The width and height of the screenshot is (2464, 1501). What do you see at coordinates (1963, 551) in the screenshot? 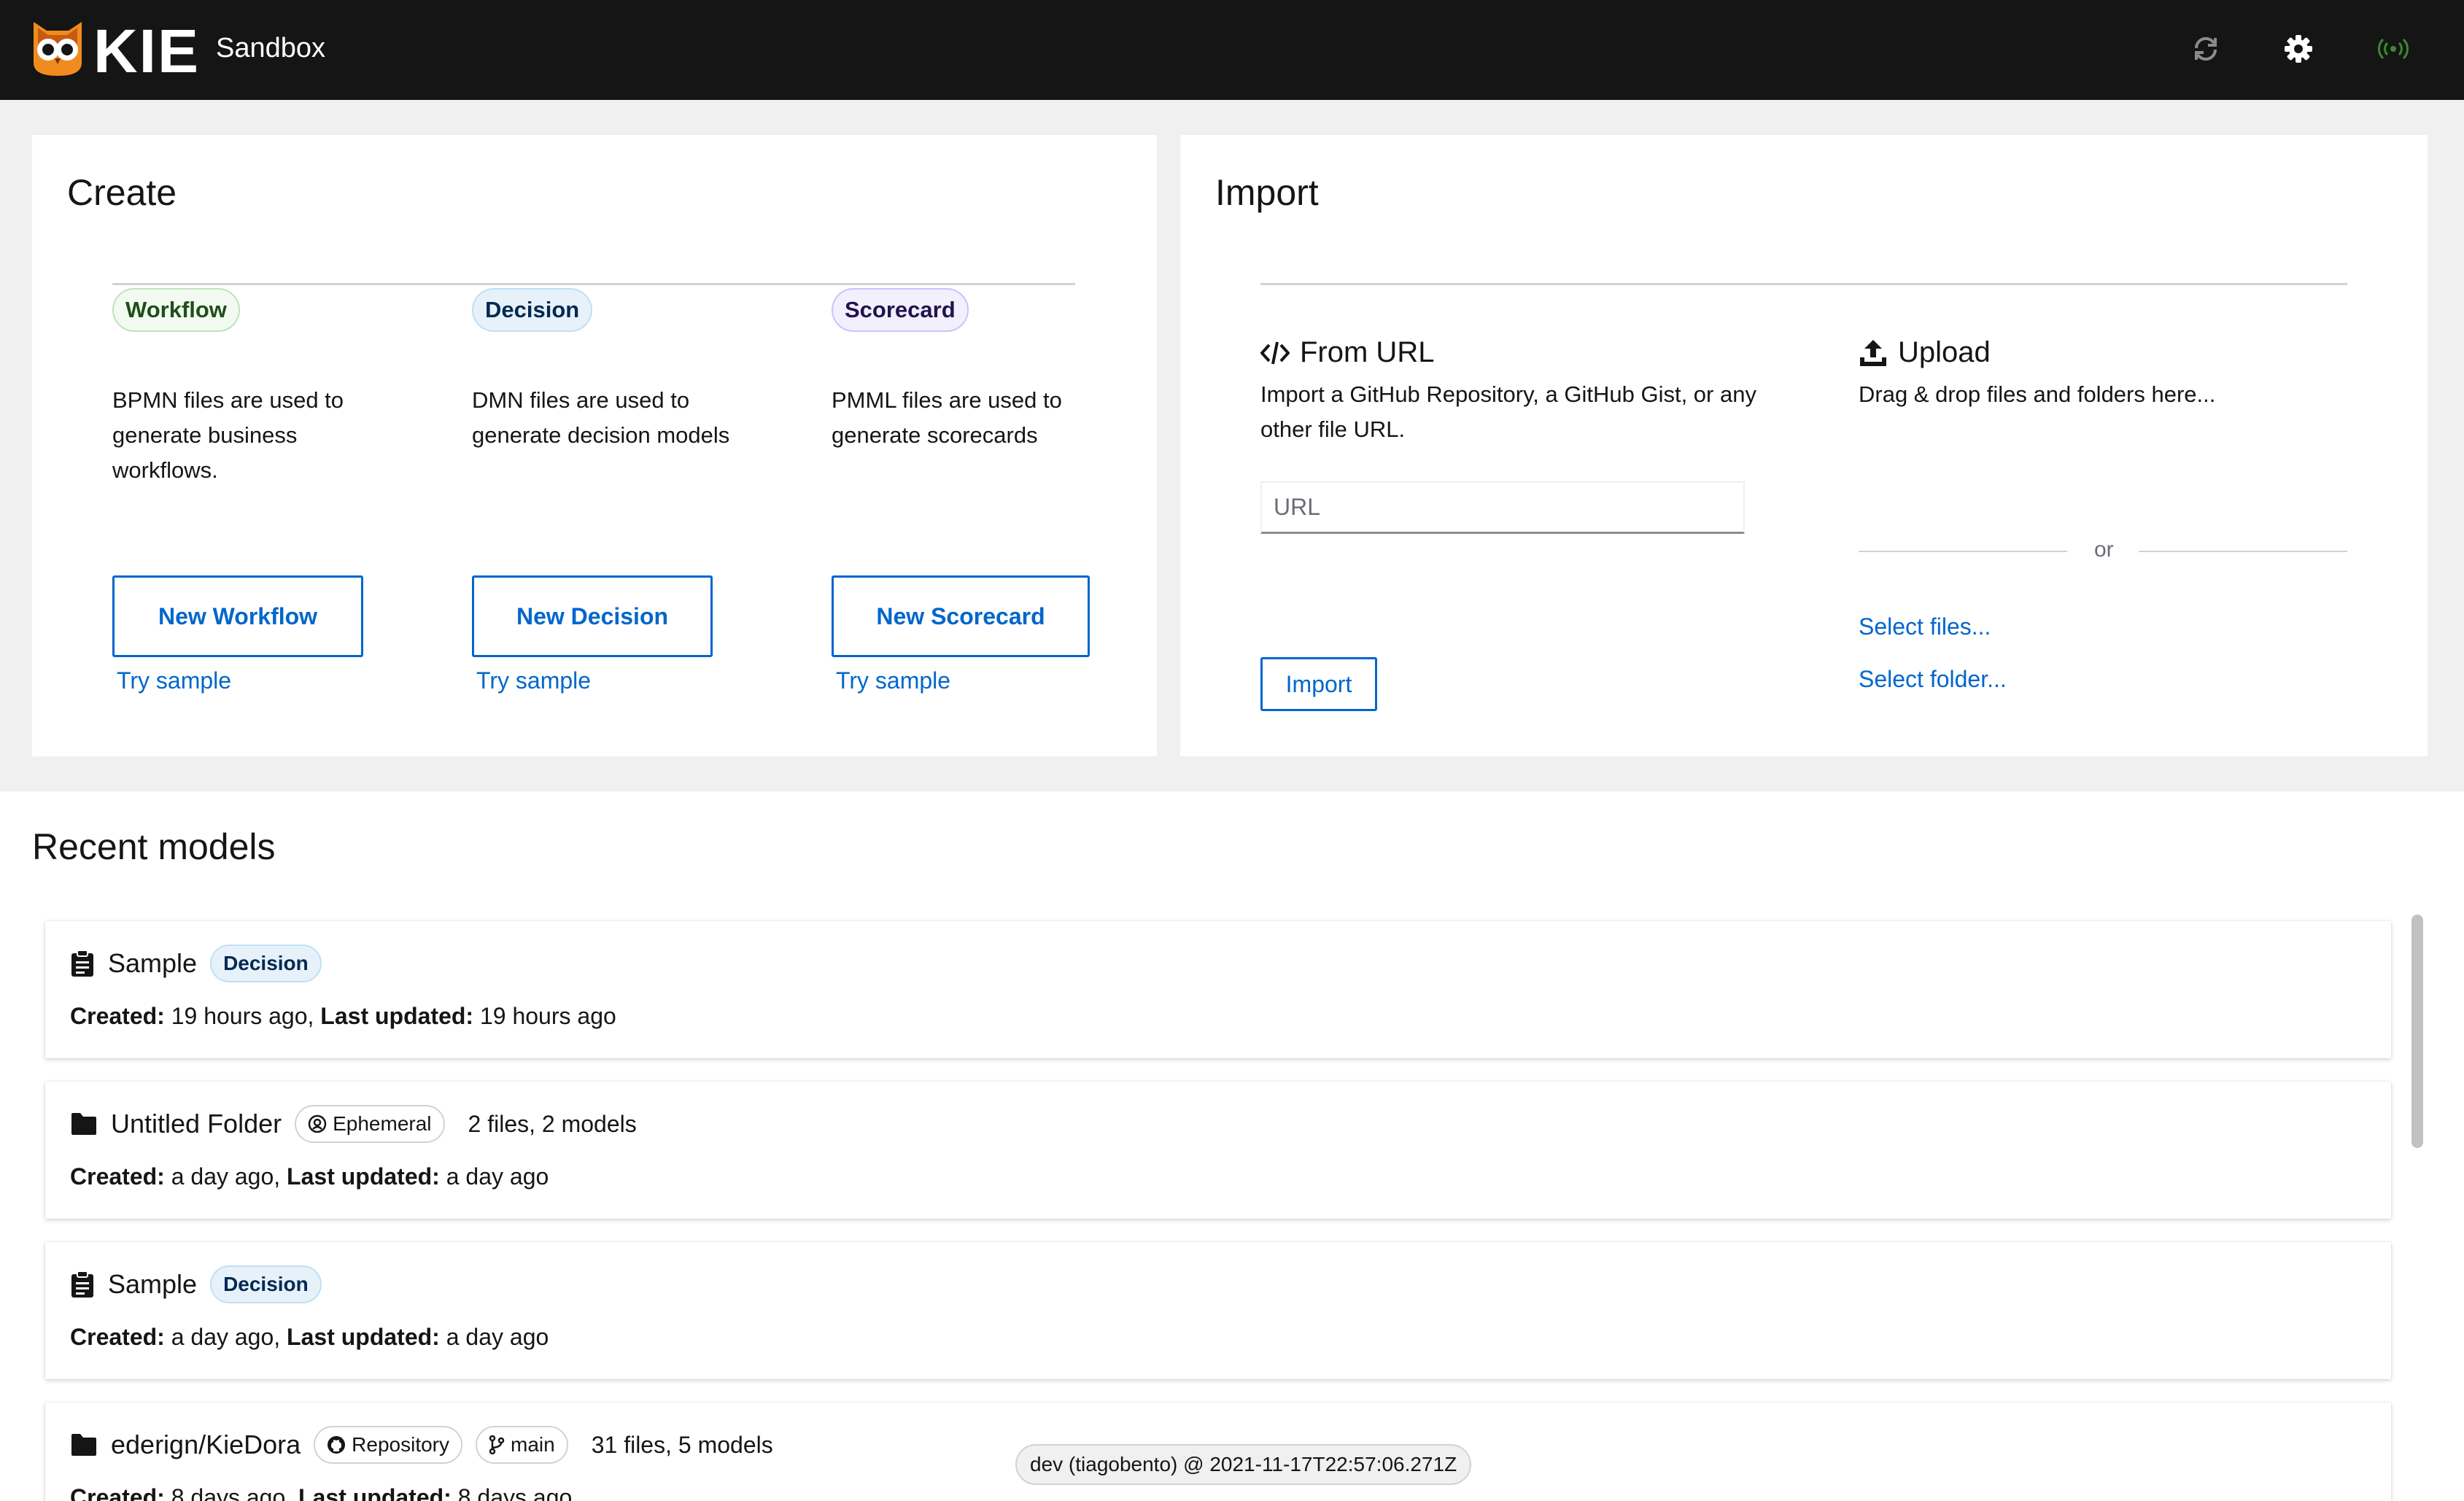
I see `or-divider-left` at bounding box center [1963, 551].